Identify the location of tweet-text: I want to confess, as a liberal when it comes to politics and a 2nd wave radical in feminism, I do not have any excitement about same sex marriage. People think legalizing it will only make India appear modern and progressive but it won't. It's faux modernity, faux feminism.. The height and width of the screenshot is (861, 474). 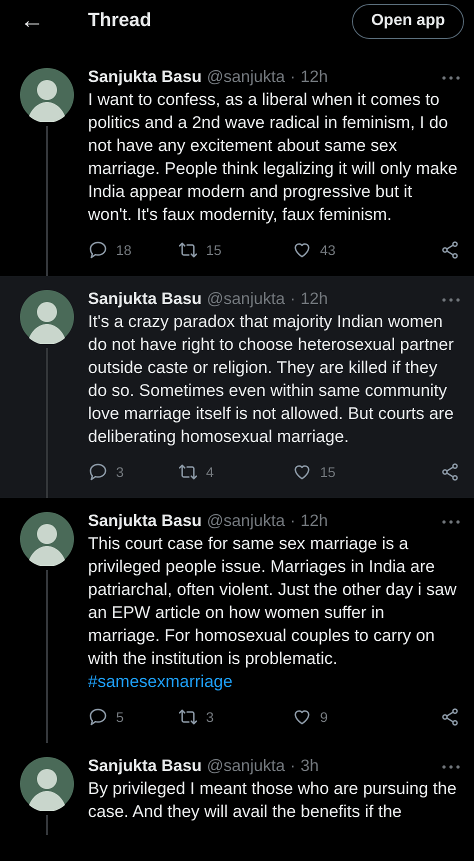
(273, 157).